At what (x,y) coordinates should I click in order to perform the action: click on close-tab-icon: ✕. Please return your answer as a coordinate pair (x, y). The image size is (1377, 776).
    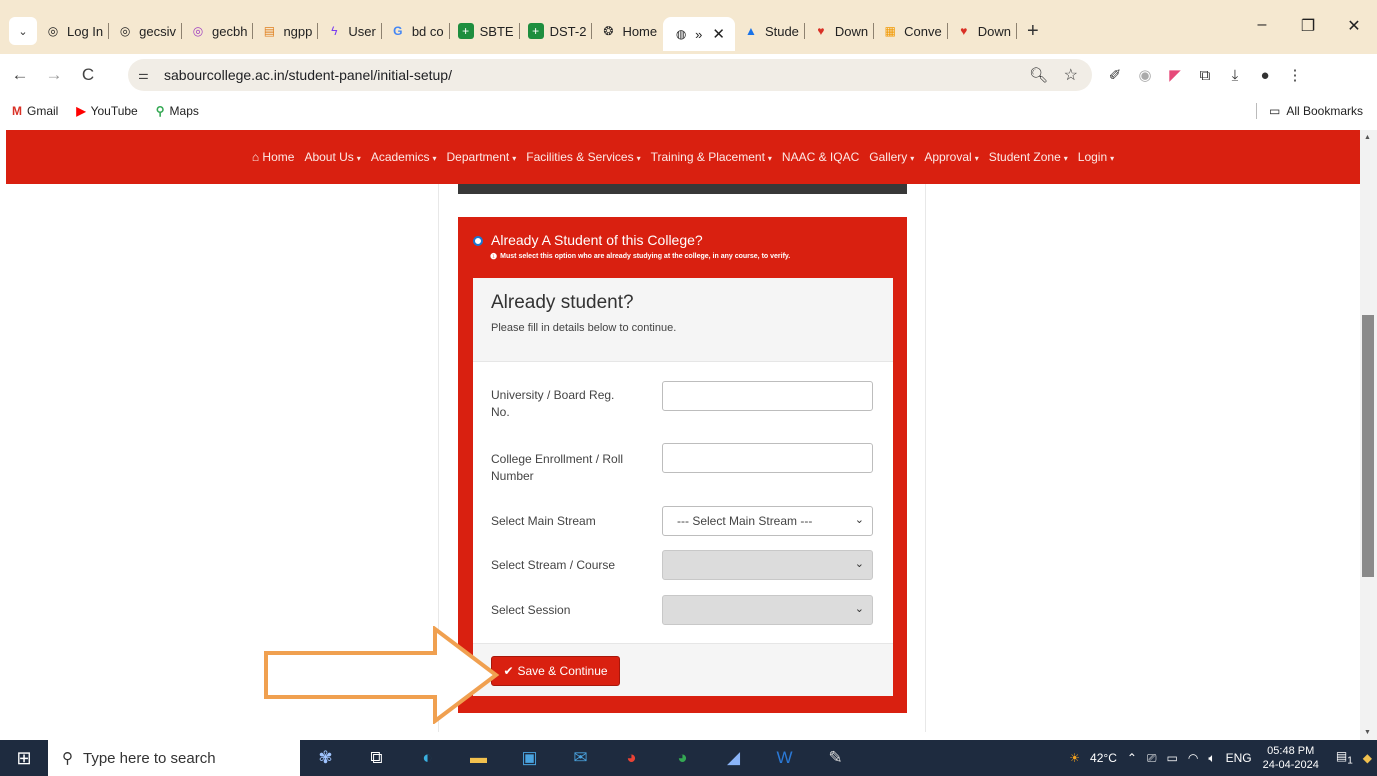
    Looking at the image, I should click on (718, 34).